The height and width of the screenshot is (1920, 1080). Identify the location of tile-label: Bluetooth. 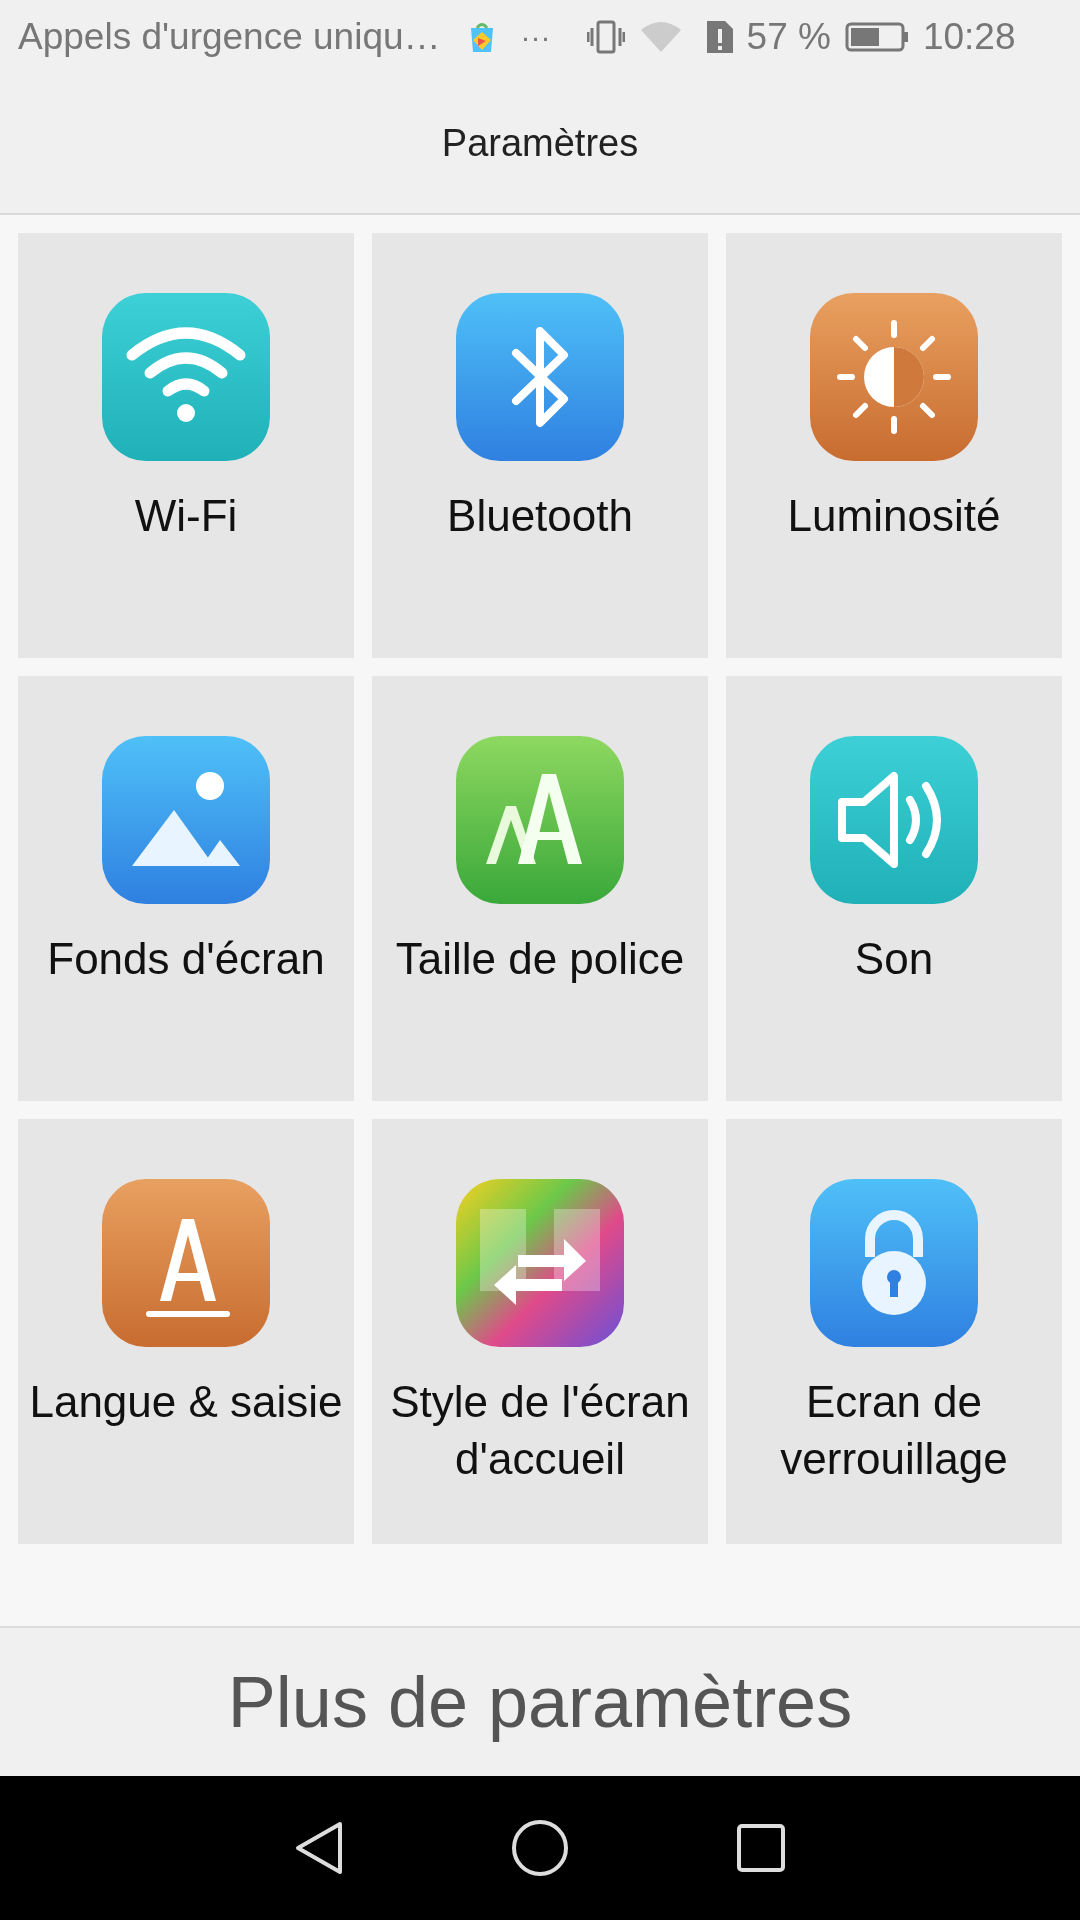
(540, 516).